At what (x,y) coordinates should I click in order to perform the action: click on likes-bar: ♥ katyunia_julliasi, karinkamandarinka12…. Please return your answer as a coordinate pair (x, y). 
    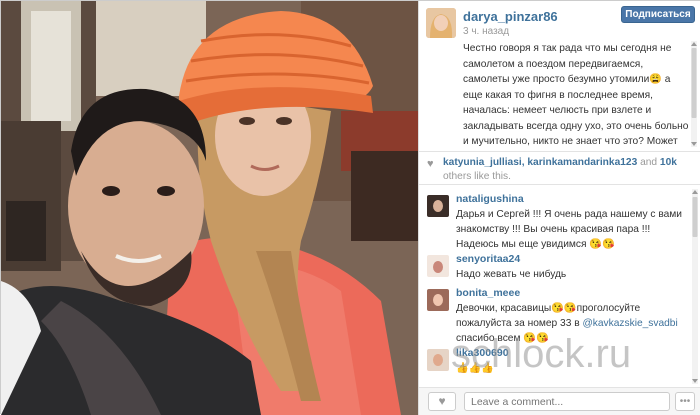
    Looking at the image, I should click on (559, 168).